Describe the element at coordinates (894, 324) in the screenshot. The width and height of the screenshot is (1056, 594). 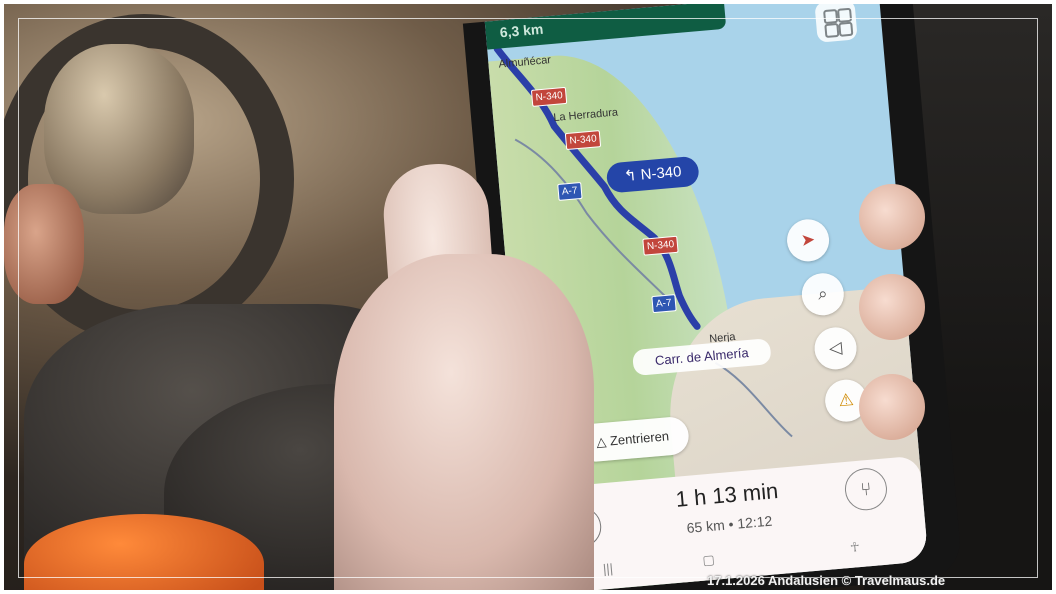
I see `holding-fingers` at that location.